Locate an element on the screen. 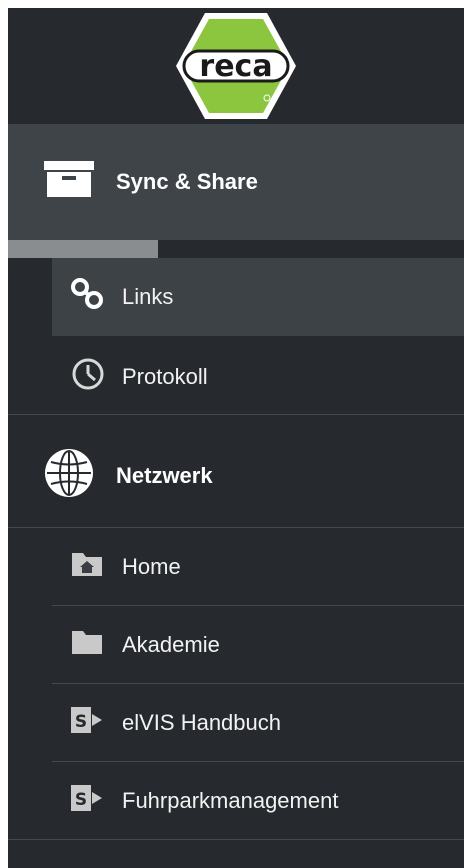 This screenshot has width=464, height=868. section-netzwerk: Netzwerk is located at coordinates (236, 476).